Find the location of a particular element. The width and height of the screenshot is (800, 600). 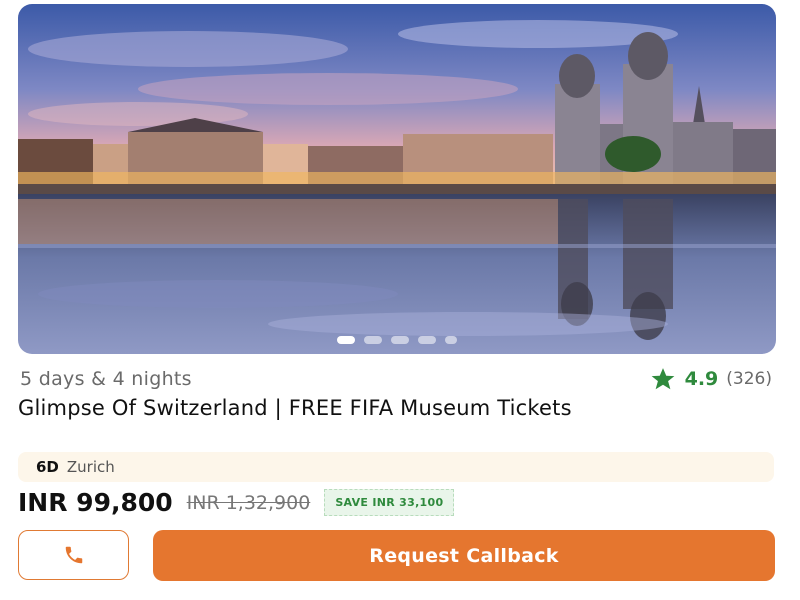

itinerary-strip: 6D Zurich is located at coordinates (396, 467).